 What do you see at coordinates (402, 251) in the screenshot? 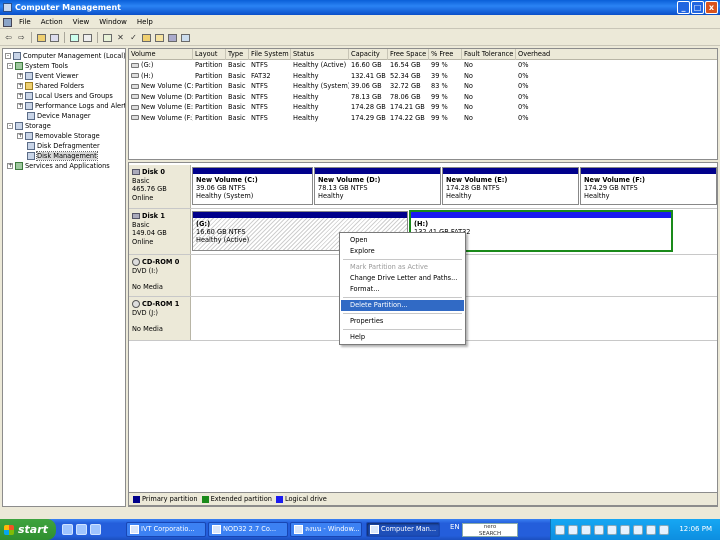
I see `menu-item-explore: Explore` at bounding box center [402, 251].